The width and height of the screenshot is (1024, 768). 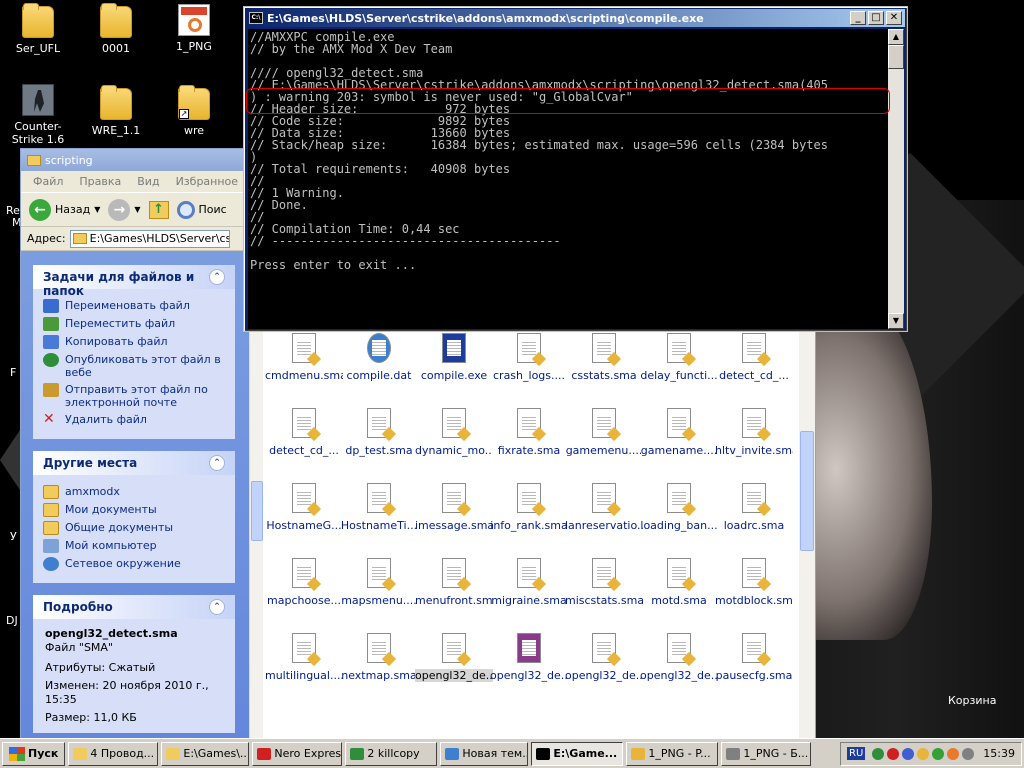 What do you see at coordinates (124, 210) in the screenshot?
I see `forward-button: → ▼` at bounding box center [124, 210].